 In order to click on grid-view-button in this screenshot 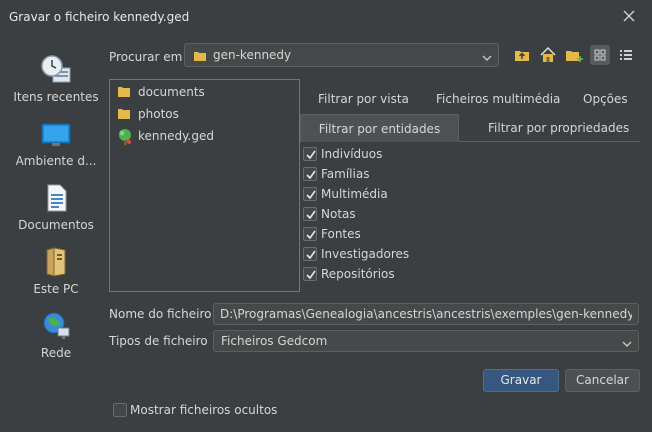, I will do `click(600, 55)`.